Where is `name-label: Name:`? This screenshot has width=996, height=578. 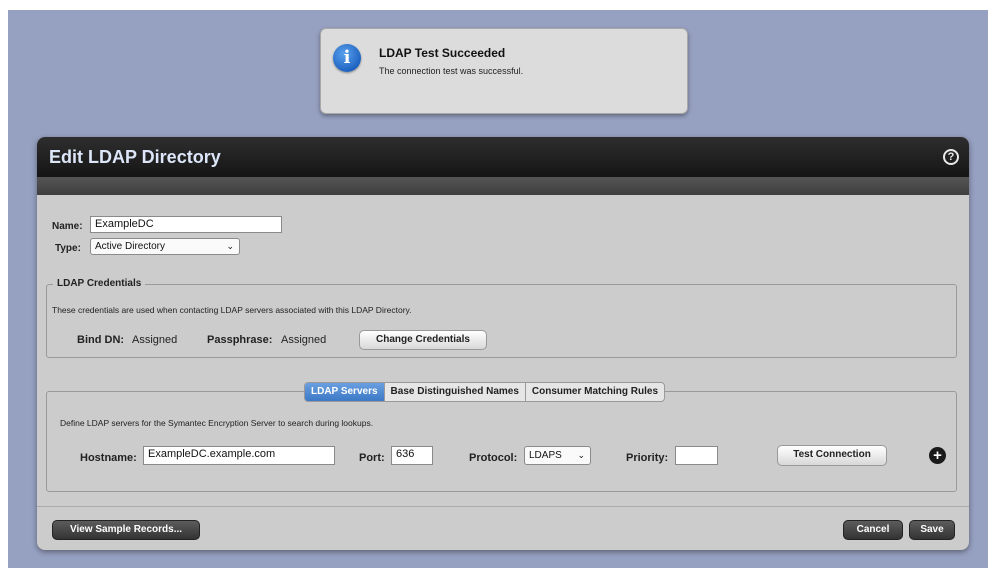
name-label: Name: is located at coordinates (67, 226).